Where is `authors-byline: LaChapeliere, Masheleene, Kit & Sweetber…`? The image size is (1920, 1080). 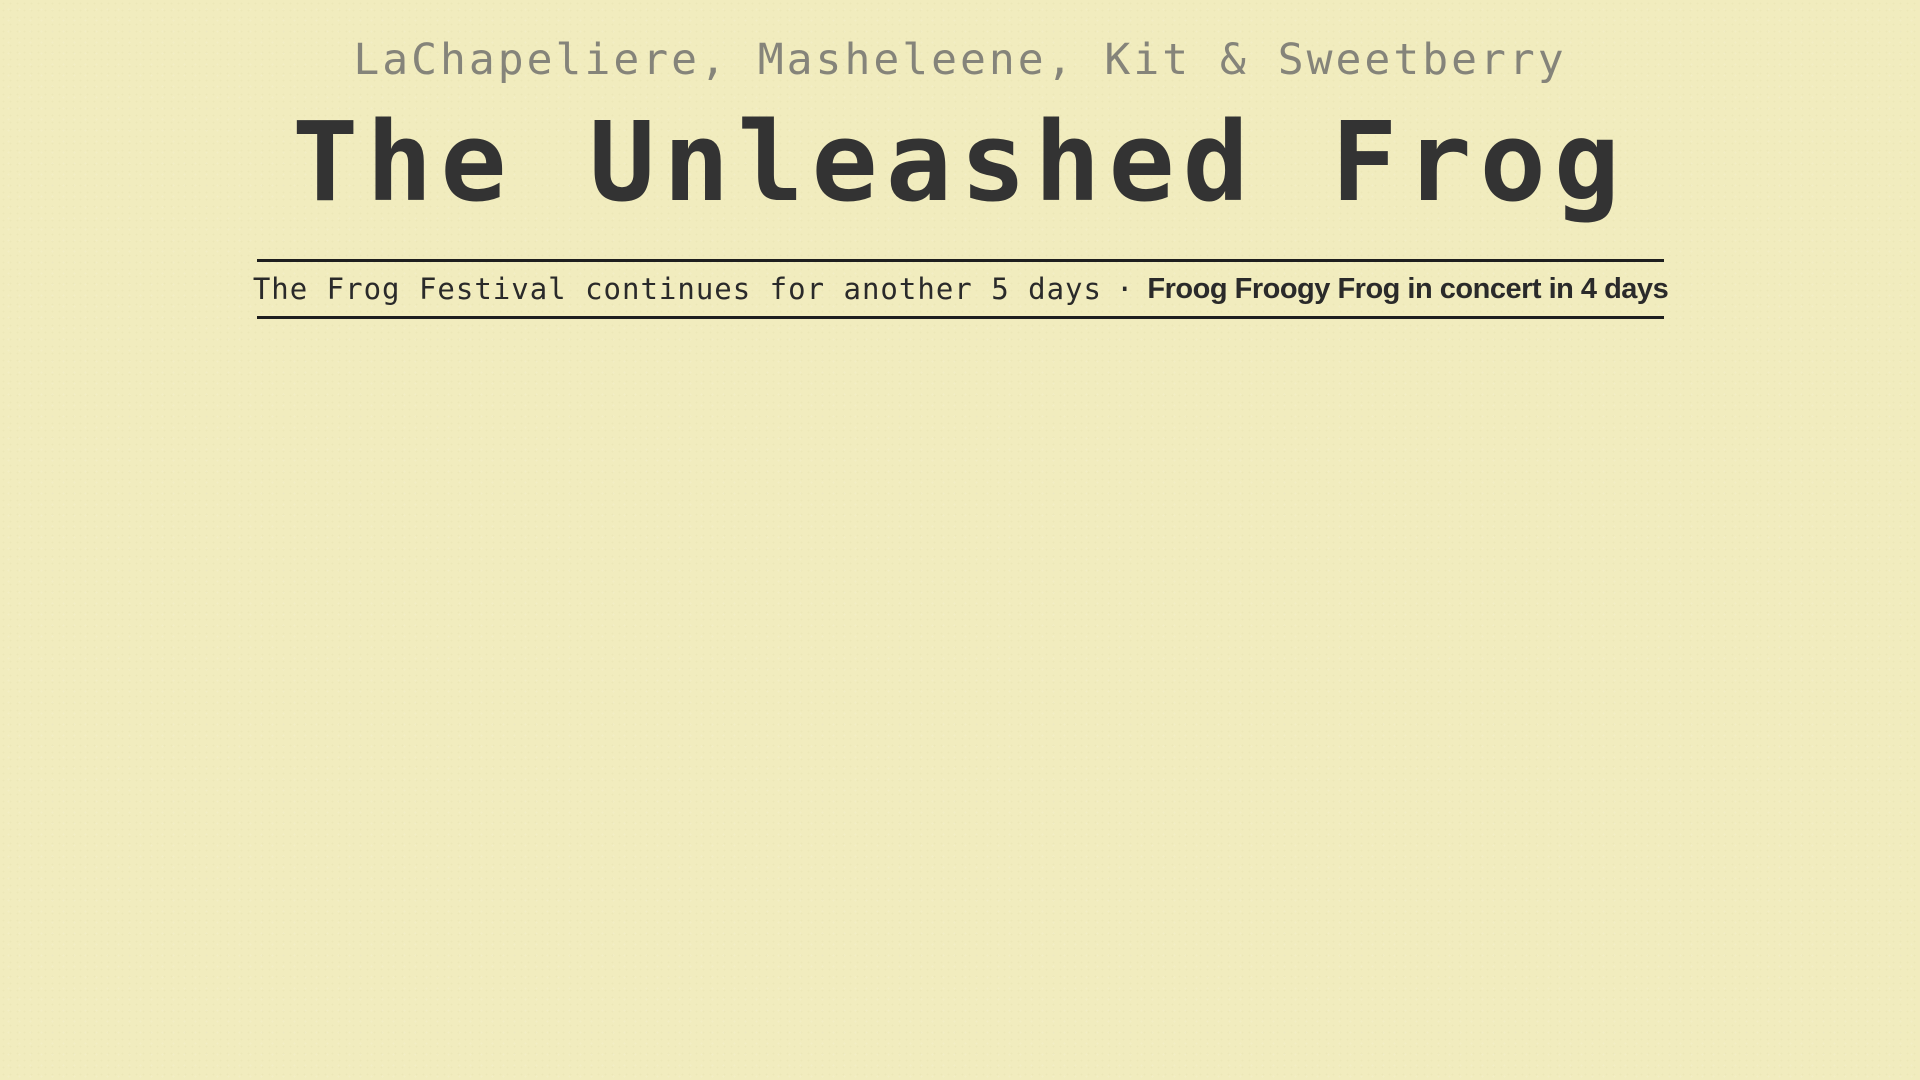 authors-byline: LaChapeliere, Masheleene, Kit & Sweetber… is located at coordinates (960, 60).